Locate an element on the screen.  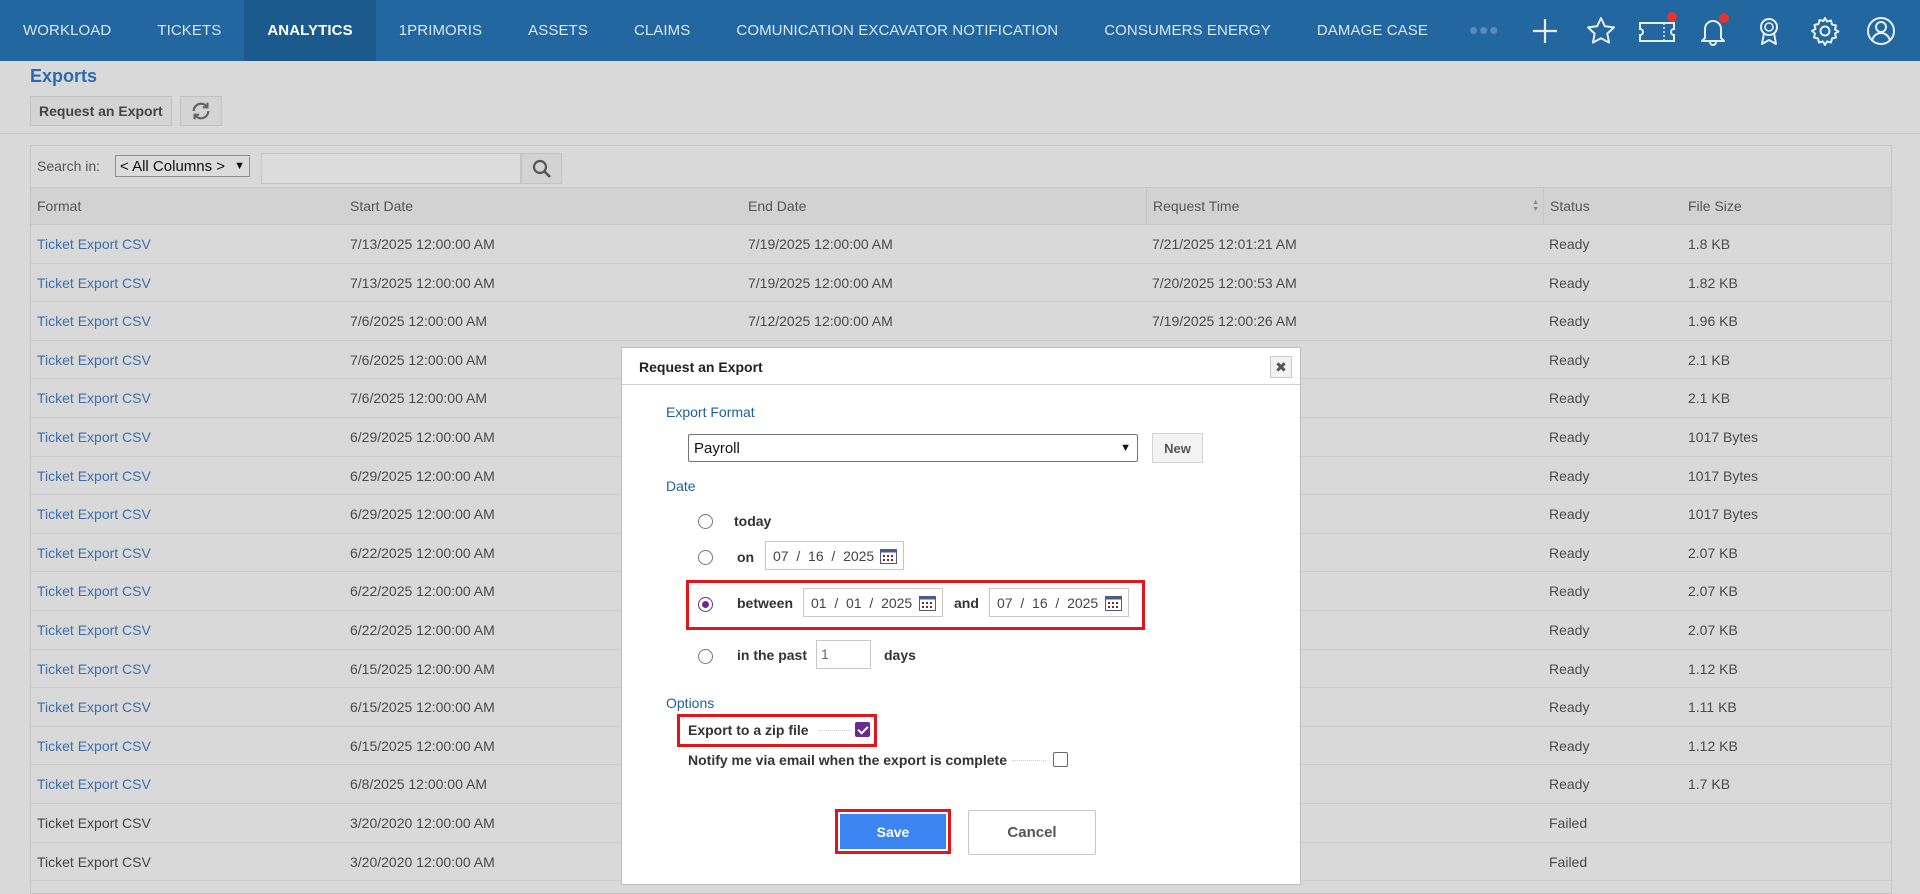
cell-file-size: 1017 Bytes is located at coordinates (1723, 436).